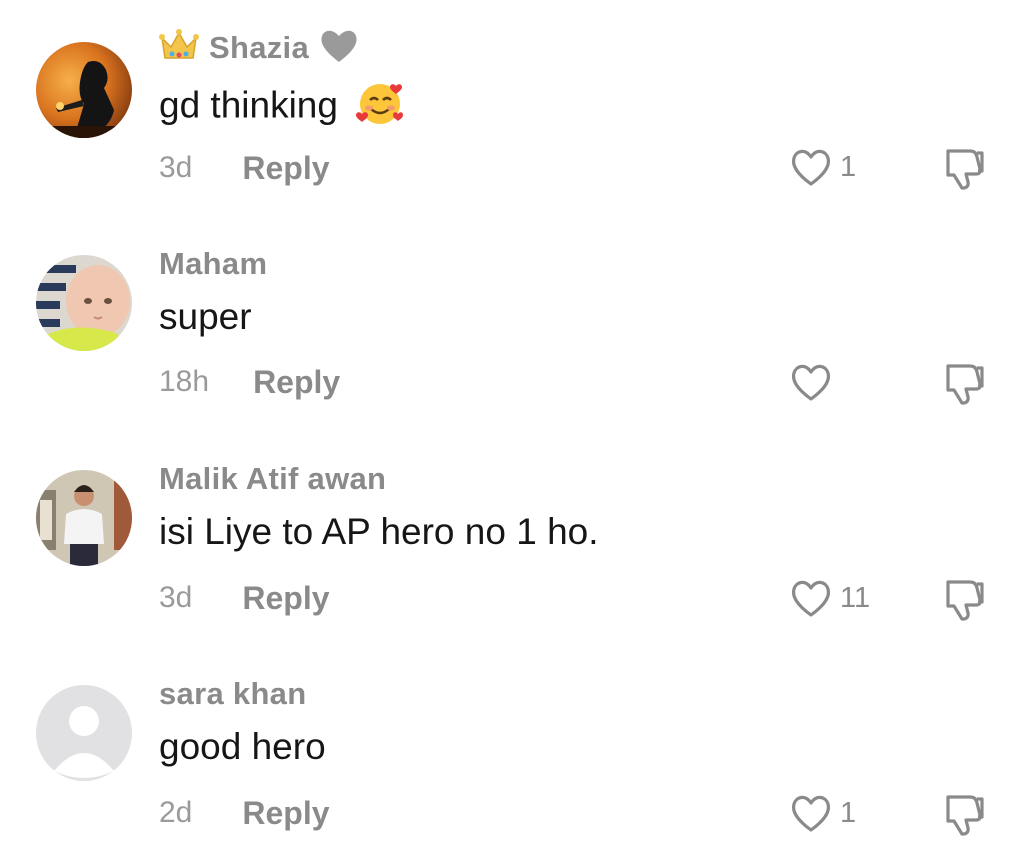 The image size is (1024, 860). Describe the element at coordinates (205, 316) in the screenshot. I see `comment-text: super` at that location.